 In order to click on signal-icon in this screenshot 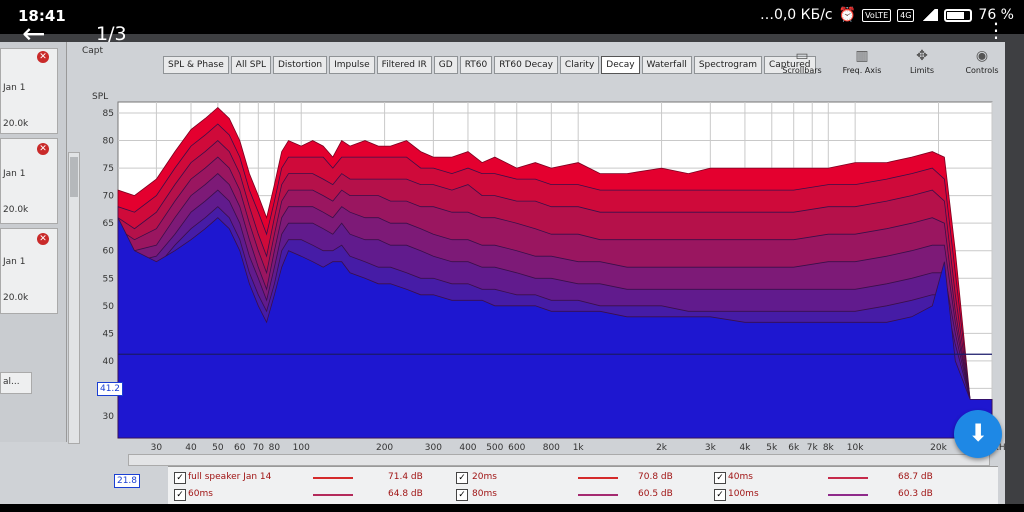, I will do `click(929, 15)`.